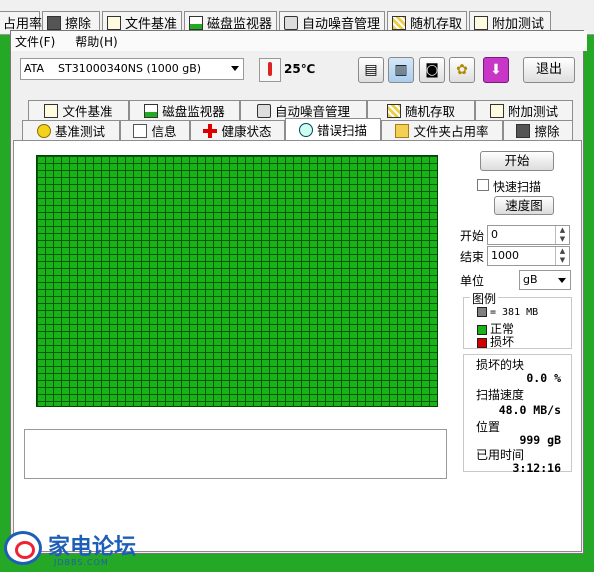  What do you see at coordinates (500, 395) in the screenshot?
I see `scan-speed-label: 扫描速度` at bounding box center [500, 395].